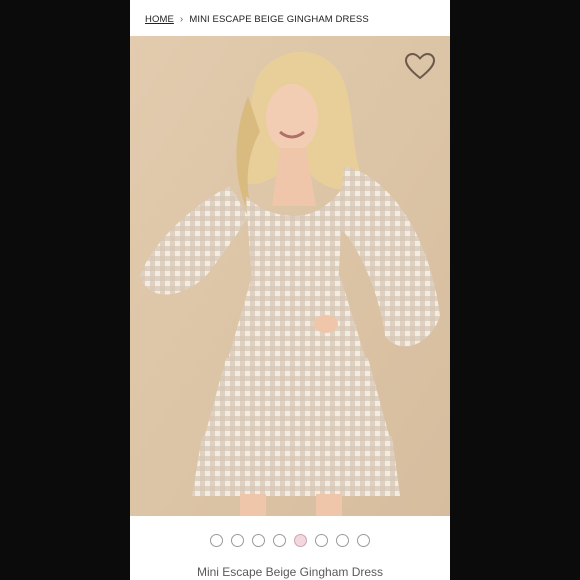 This screenshot has height=580, width=580. Describe the element at coordinates (159, 19) in the screenshot. I see `breadcrumb-home-link: HOME` at that location.